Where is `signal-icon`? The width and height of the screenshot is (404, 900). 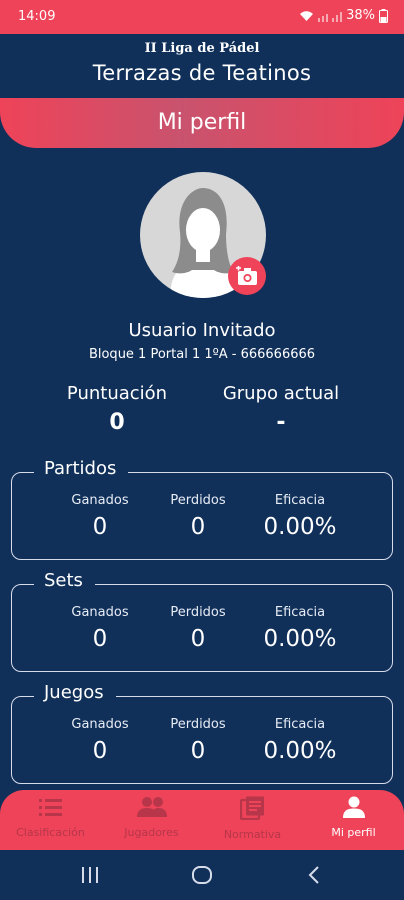
signal-icon is located at coordinates (330, 16).